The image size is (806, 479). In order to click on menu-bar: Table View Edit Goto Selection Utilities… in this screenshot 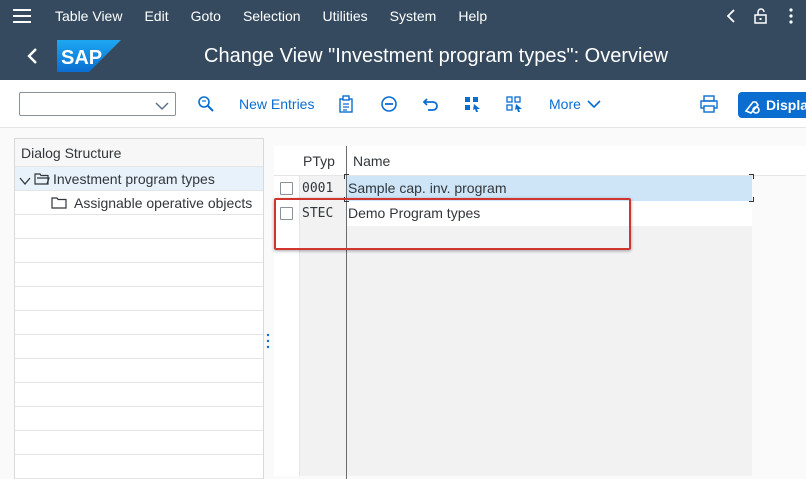, I will do `click(403, 16)`.